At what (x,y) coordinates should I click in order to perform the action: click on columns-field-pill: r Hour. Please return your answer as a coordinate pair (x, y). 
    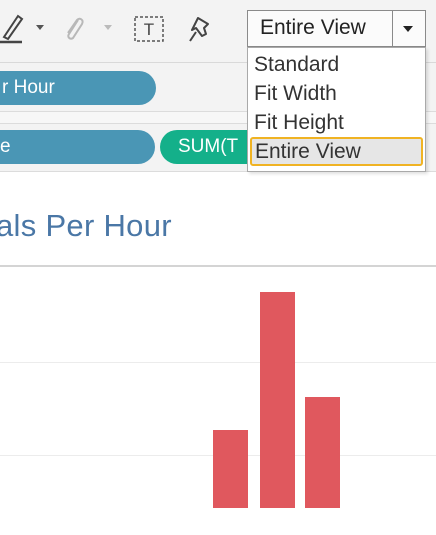
    Looking at the image, I should click on (78, 88).